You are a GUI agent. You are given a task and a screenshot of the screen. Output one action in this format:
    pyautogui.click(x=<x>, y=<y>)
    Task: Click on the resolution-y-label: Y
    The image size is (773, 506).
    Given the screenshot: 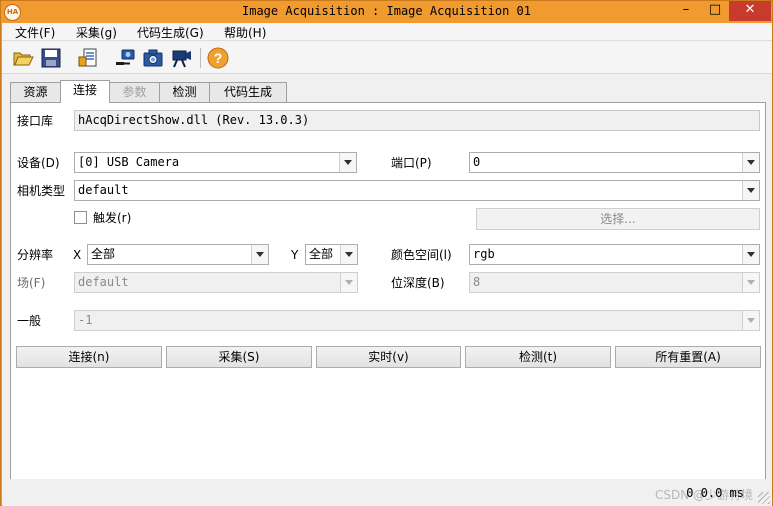 What is the action you would take?
    pyautogui.click(x=295, y=255)
    